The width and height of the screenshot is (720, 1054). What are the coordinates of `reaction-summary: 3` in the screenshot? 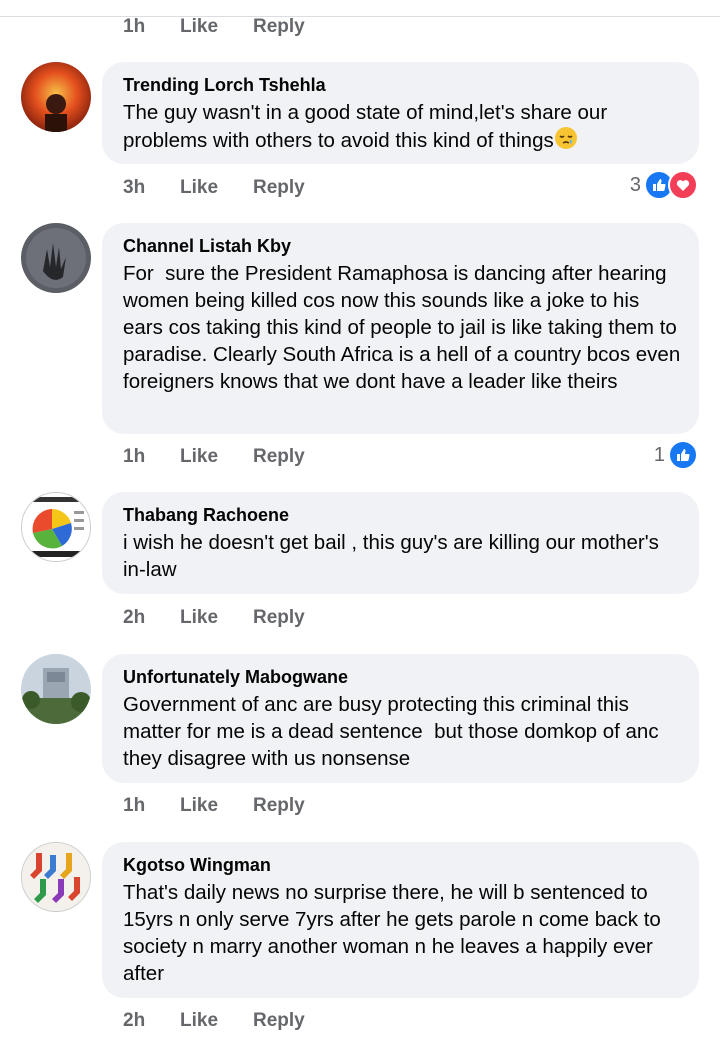 It's located at (664, 185).